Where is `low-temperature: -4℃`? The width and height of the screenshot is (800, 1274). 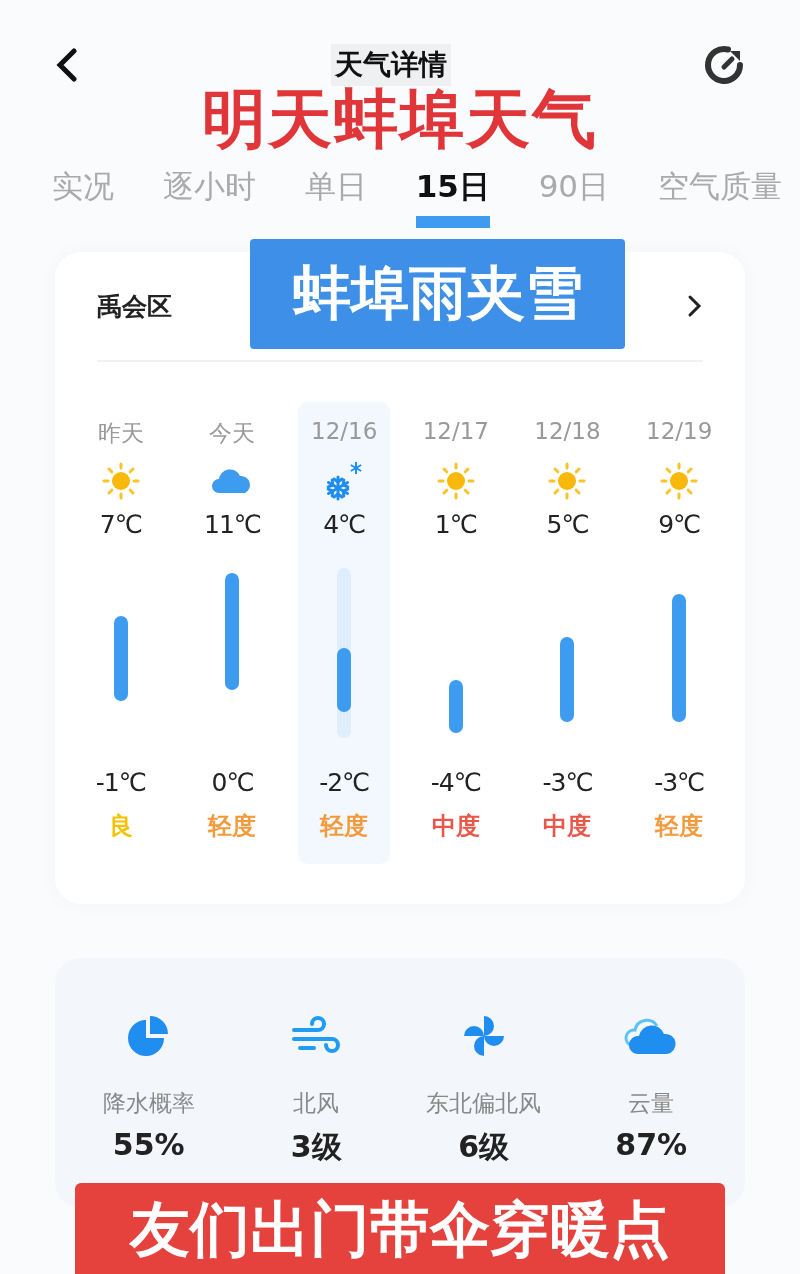
low-temperature: -4℃ is located at coordinates (455, 783).